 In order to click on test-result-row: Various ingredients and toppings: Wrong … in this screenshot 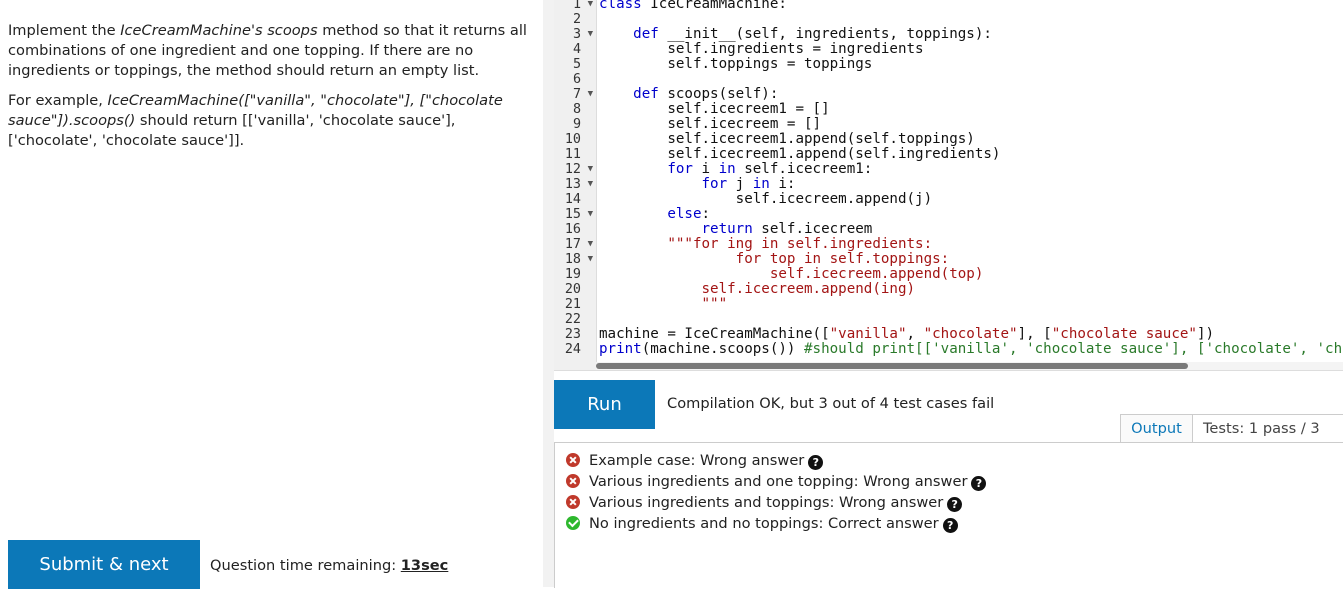, I will do `click(764, 503)`.